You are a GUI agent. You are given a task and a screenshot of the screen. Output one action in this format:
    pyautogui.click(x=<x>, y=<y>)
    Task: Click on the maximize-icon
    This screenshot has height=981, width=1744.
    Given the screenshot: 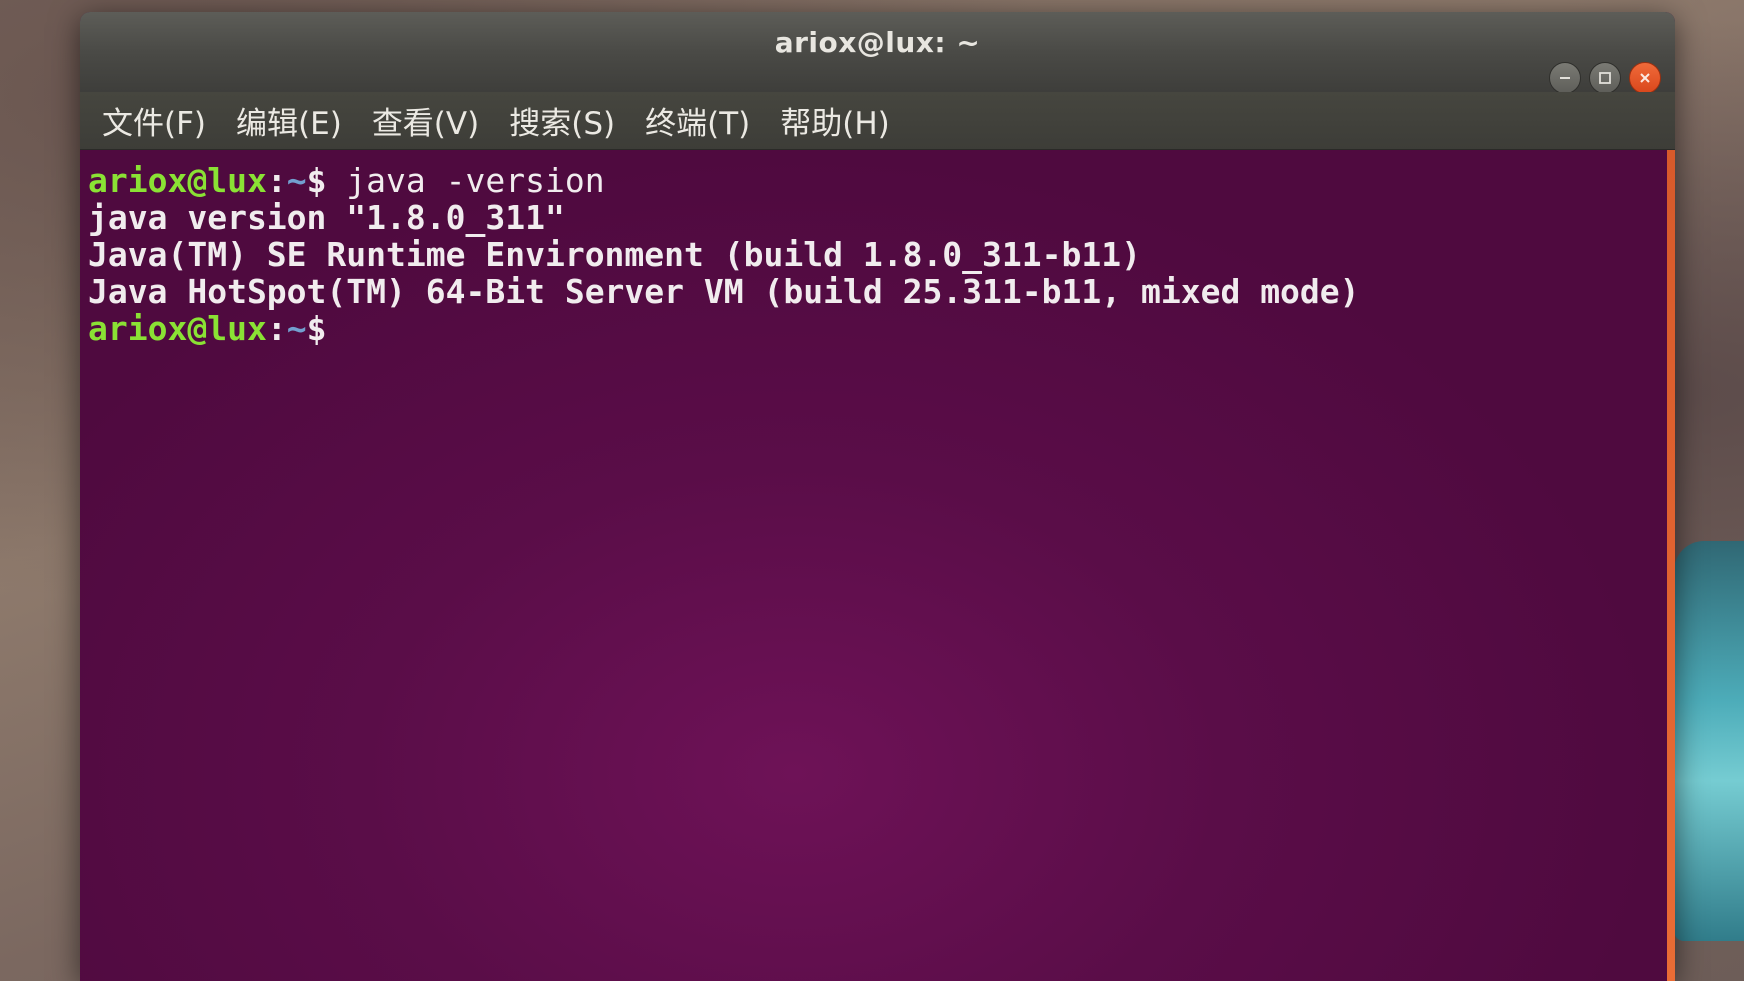 What is the action you would take?
    pyautogui.click(x=1605, y=78)
    